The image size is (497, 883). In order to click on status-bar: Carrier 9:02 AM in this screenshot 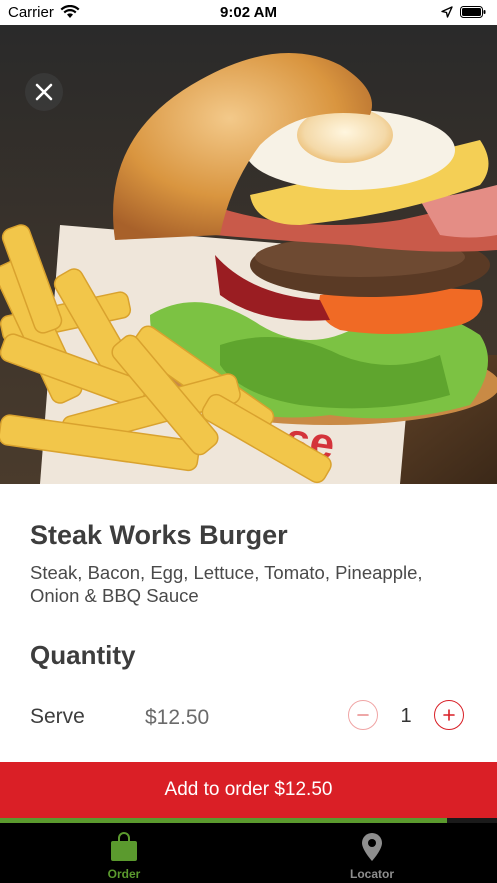, I will do `click(248, 12)`.